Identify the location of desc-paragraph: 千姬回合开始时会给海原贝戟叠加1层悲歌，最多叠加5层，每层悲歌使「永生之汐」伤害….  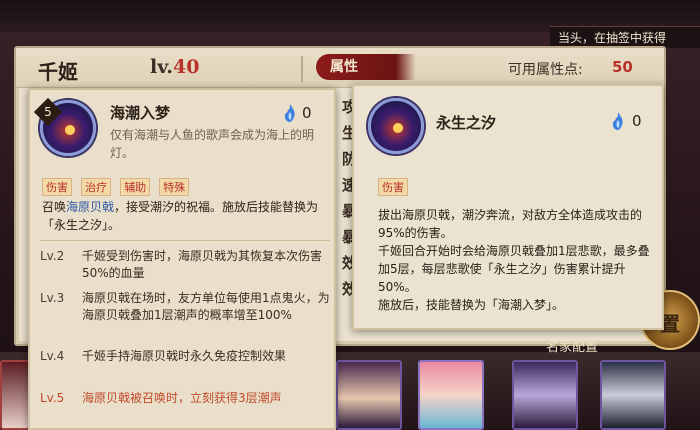
(514, 269).